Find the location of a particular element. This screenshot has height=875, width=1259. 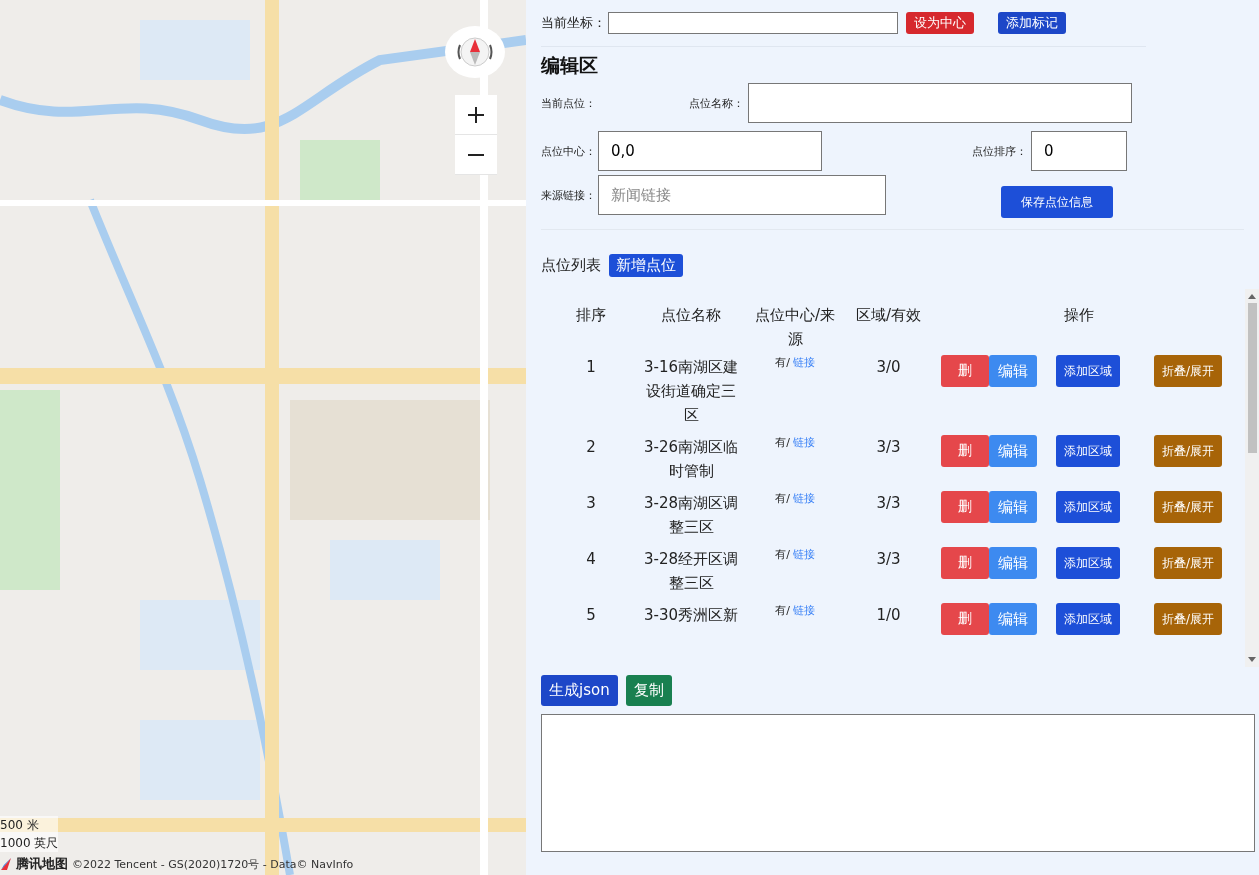

column-header: 点位名称 is located at coordinates (691, 315).